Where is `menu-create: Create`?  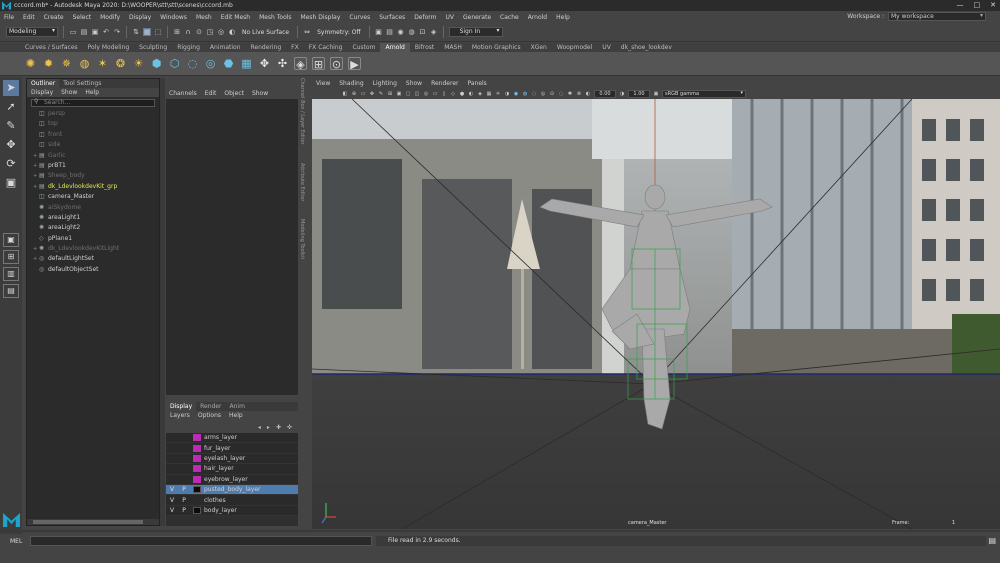
menu-create: Create is located at coordinates (54, 17).